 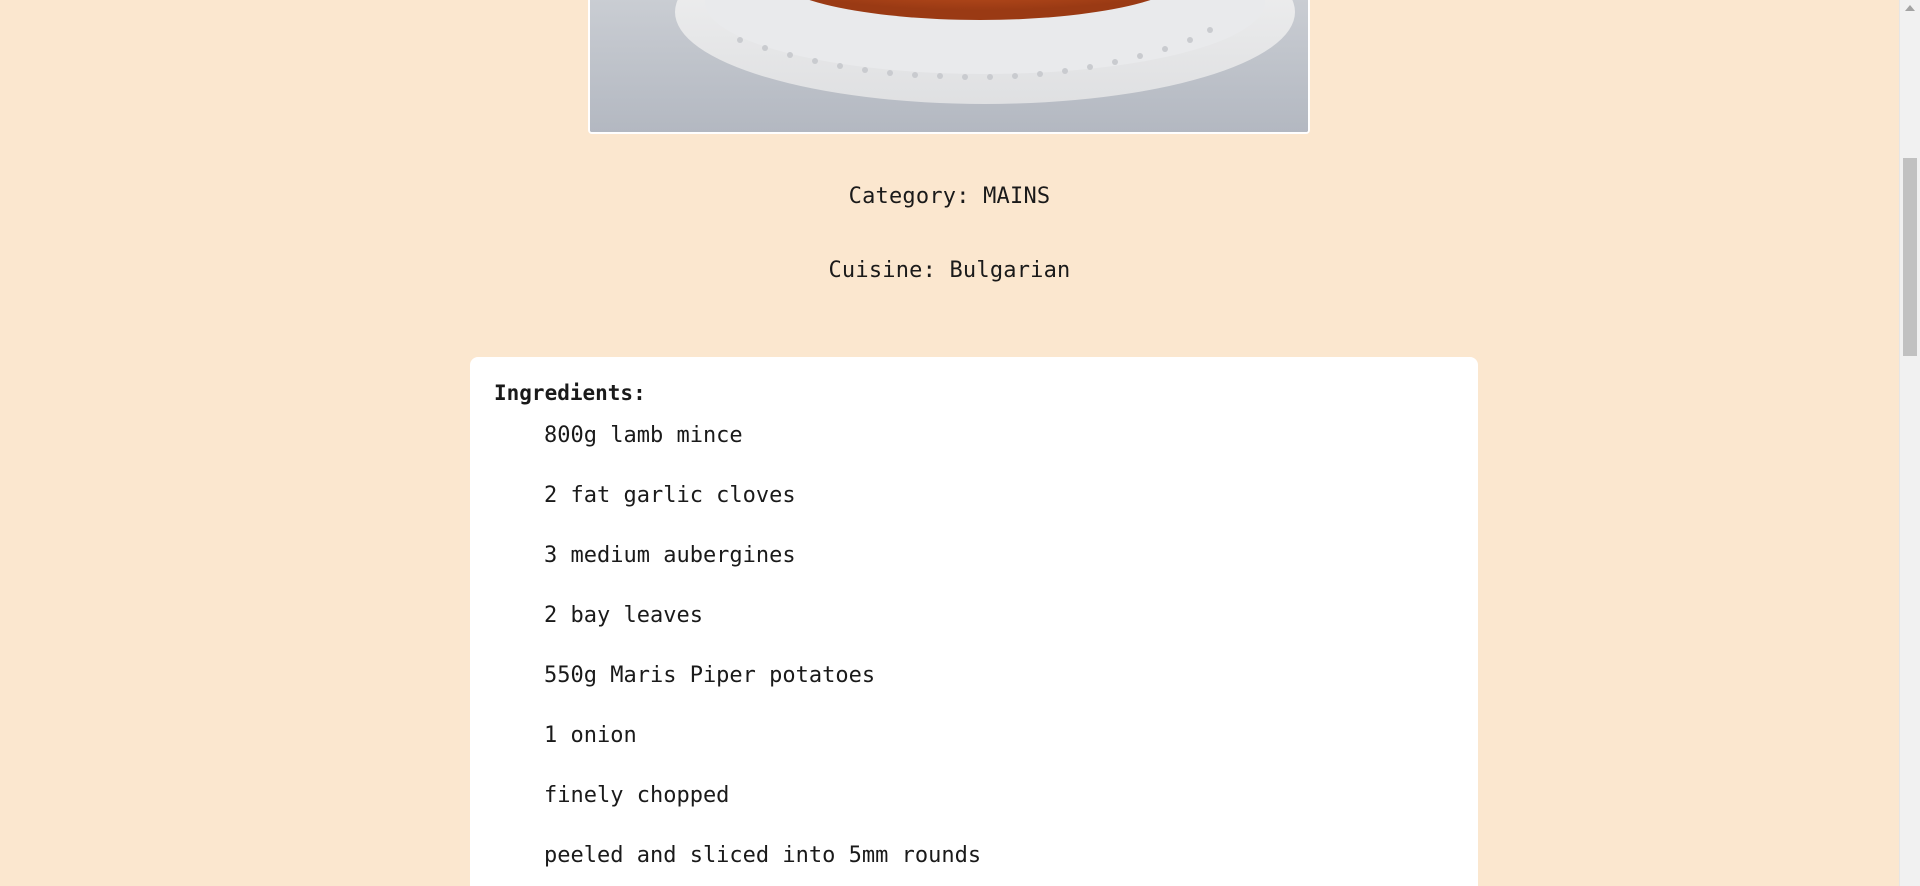 What do you see at coordinates (643, 435) in the screenshot?
I see `ingredient-item: 800g lamb mince` at bounding box center [643, 435].